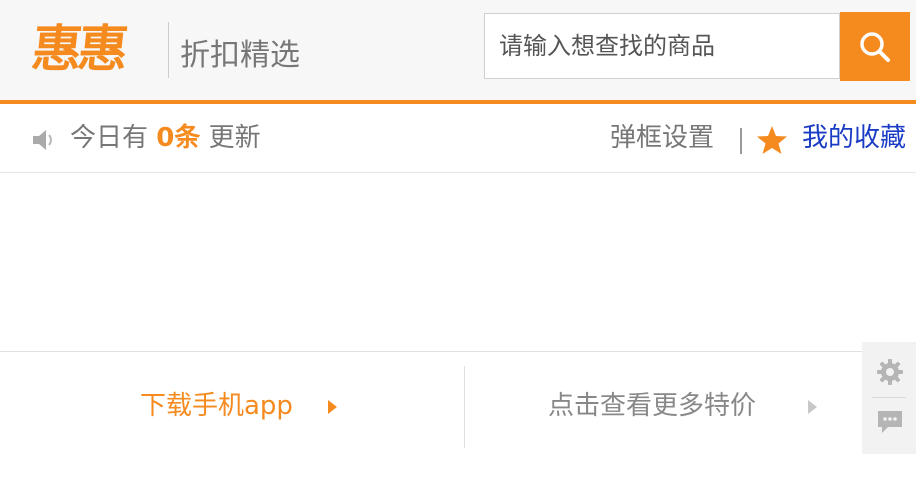 This screenshot has width=916, height=478. I want to click on info-bar: 今日有 0条 更新 弹框设置 我的收藏, so click(458, 138).